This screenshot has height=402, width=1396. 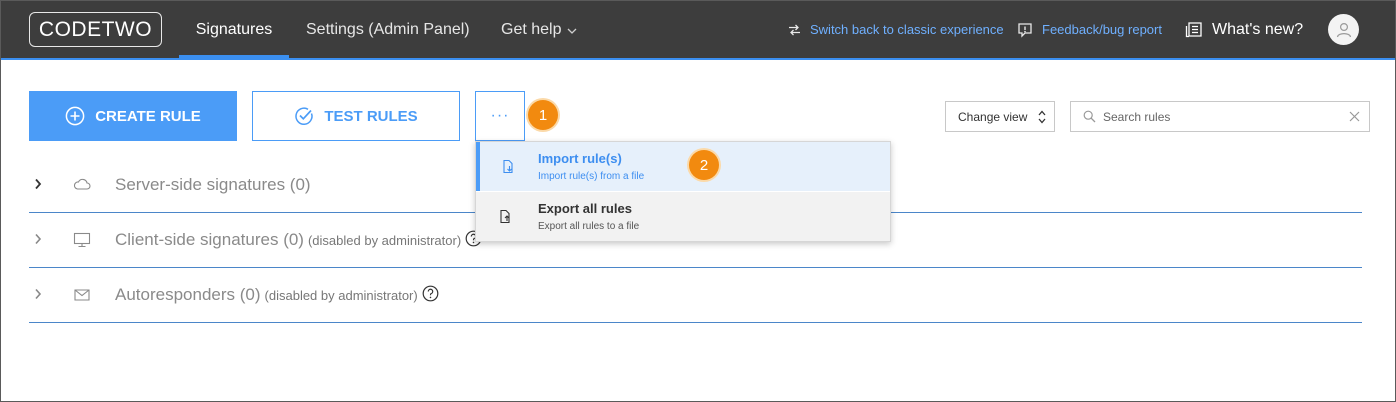 I want to click on change-view-select: Change view, so click(x=1000, y=116).